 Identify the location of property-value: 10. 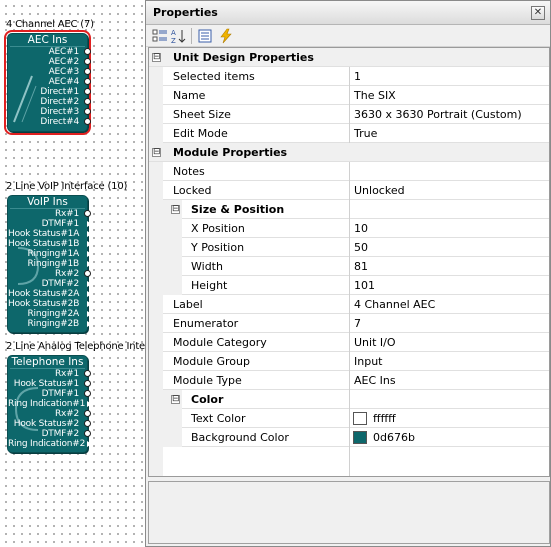
(361, 228).